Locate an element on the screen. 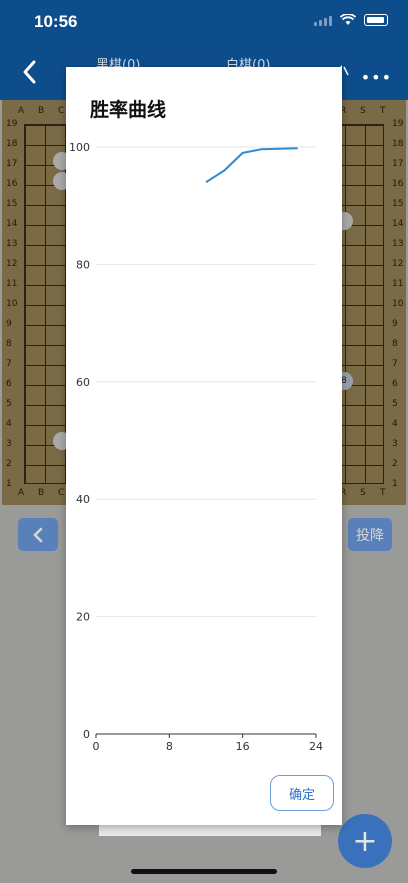 This screenshot has width=408, height=883. row-label-14-left: 14 is located at coordinates (12, 224).